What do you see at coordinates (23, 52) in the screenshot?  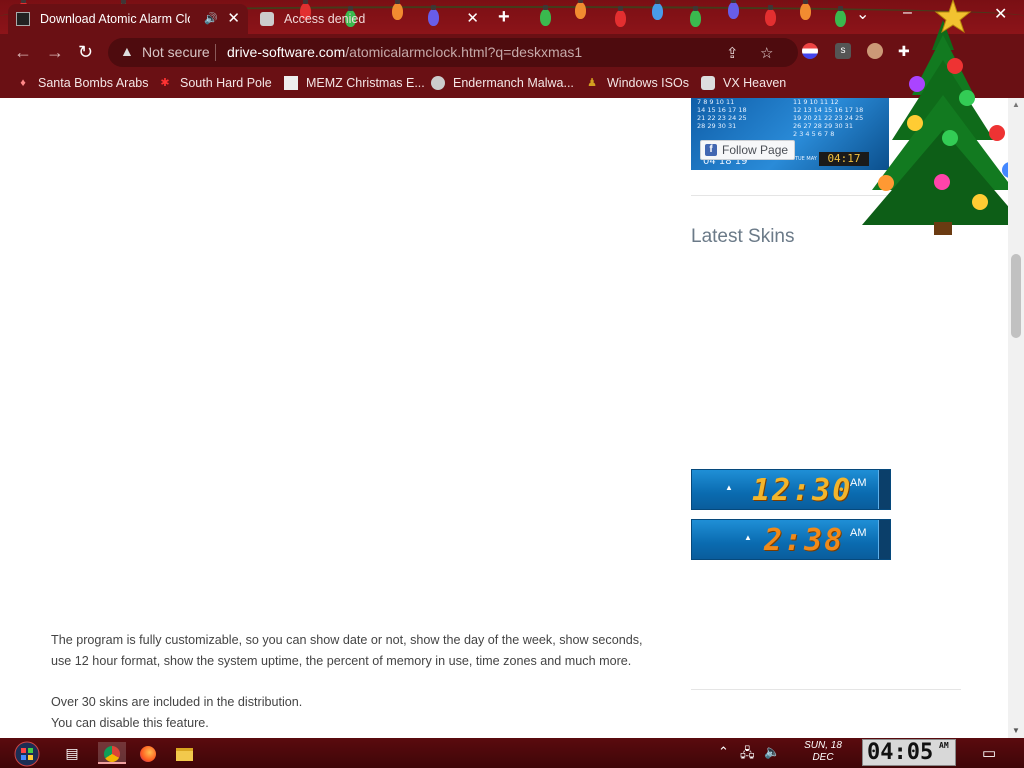 I see `back-button: ←` at bounding box center [23, 52].